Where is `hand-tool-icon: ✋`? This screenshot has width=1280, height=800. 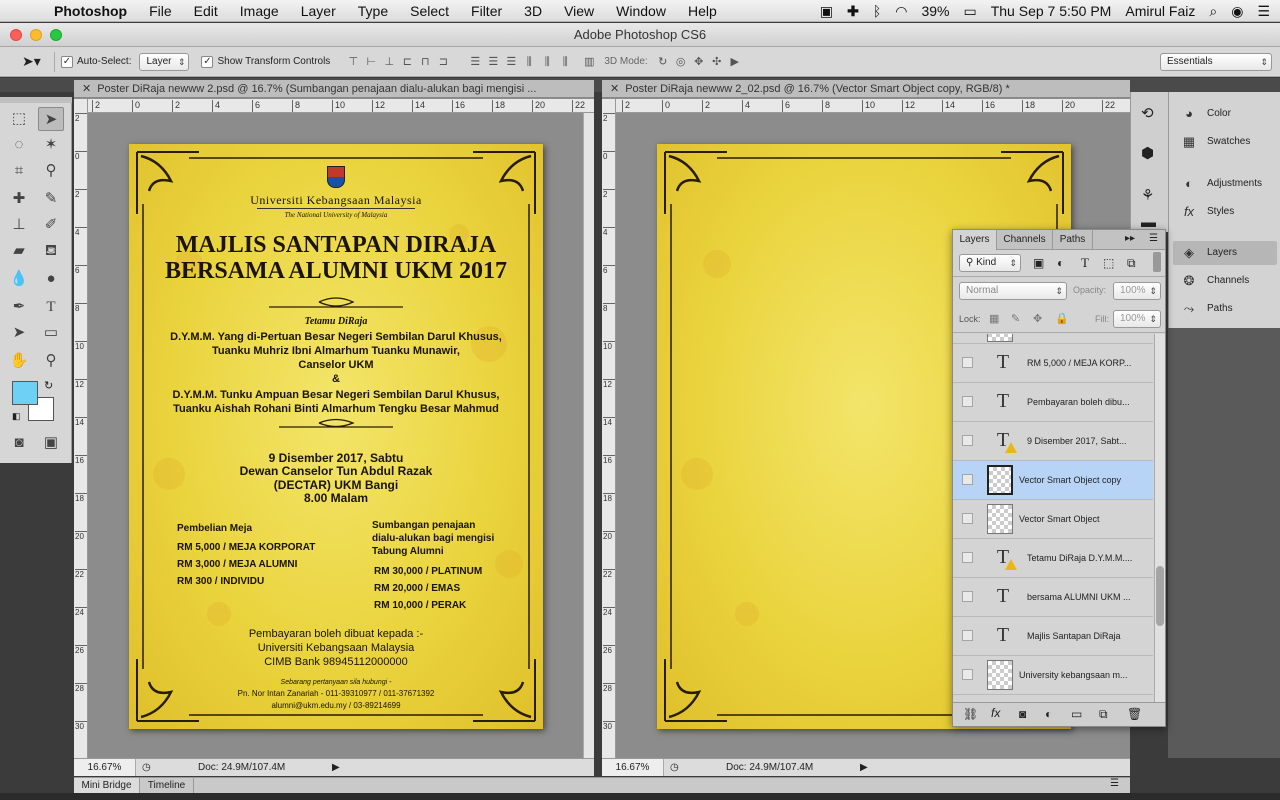 hand-tool-icon: ✋ is located at coordinates (19, 361).